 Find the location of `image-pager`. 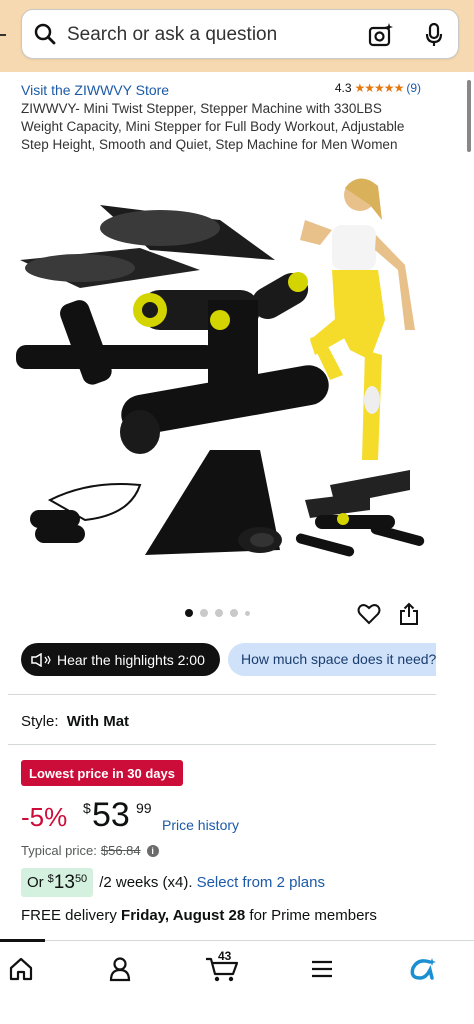

image-pager is located at coordinates (217, 613).